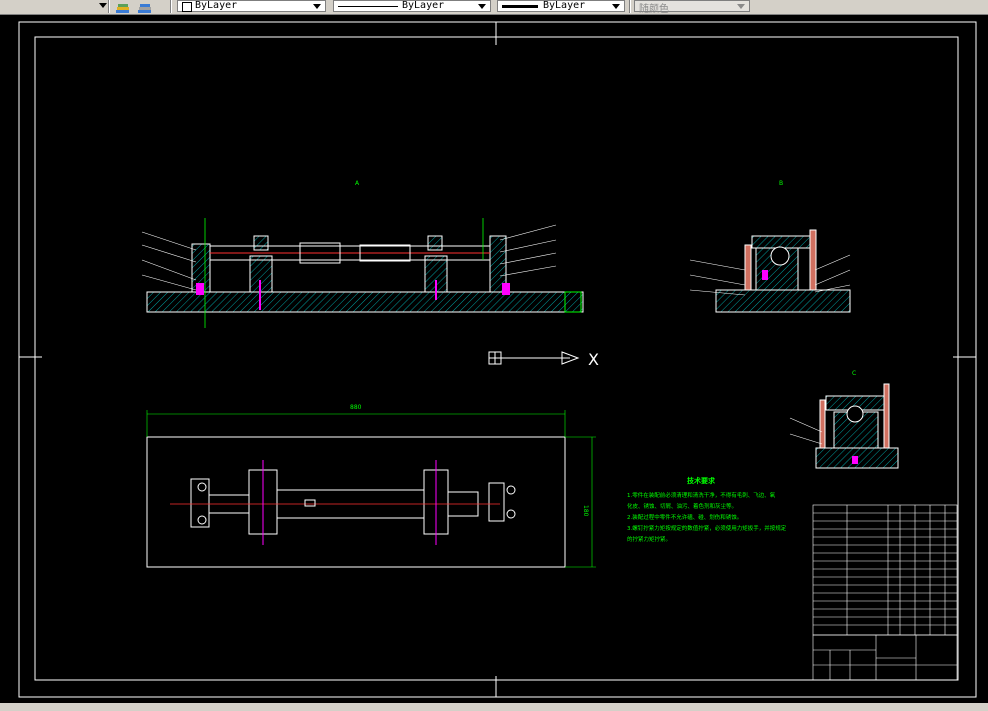 The image size is (988, 711). What do you see at coordinates (145, 6) in the screenshot?
I see `layer-previous-icon` at bounding box center [145, 6].